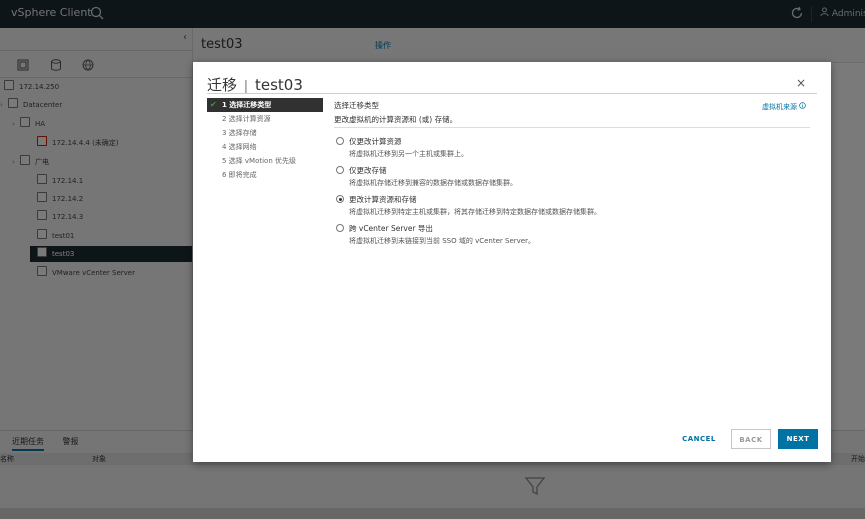  I want to click on wizard-step-1: ✔ 1 选择迁移类型, so click(265, 105).